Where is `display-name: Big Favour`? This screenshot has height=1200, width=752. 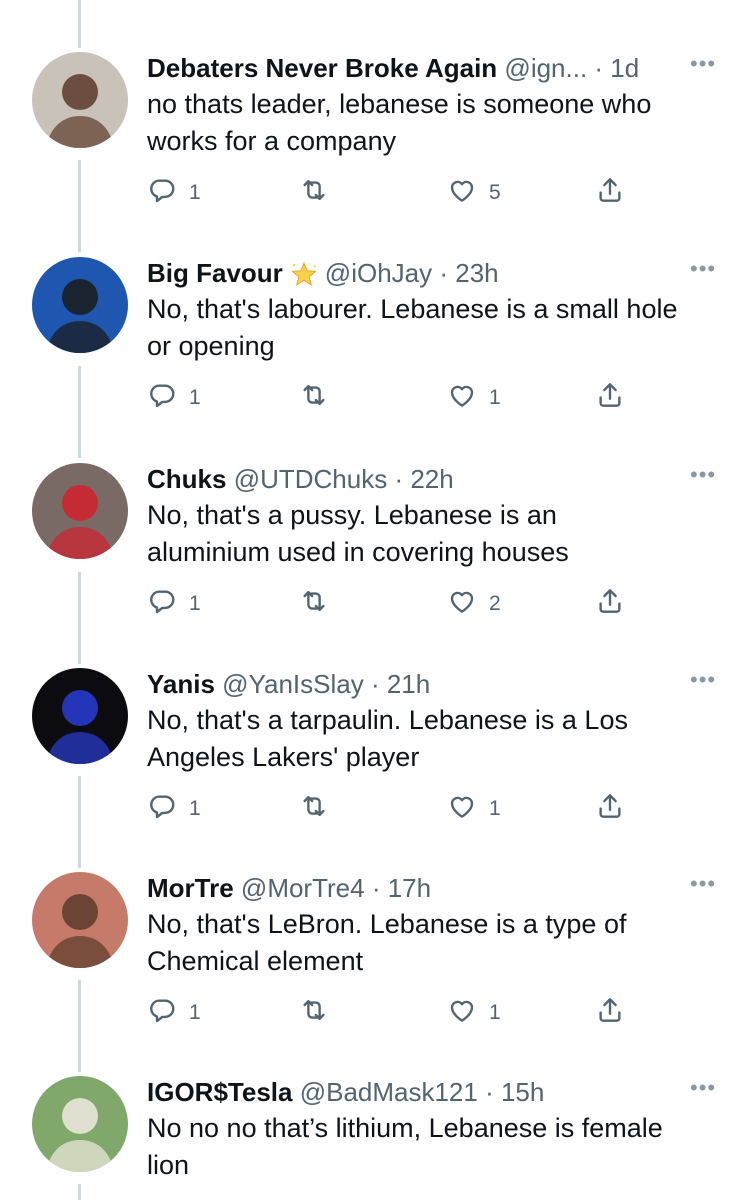
display-name: Big Favour is located at coordinates (215, 273).